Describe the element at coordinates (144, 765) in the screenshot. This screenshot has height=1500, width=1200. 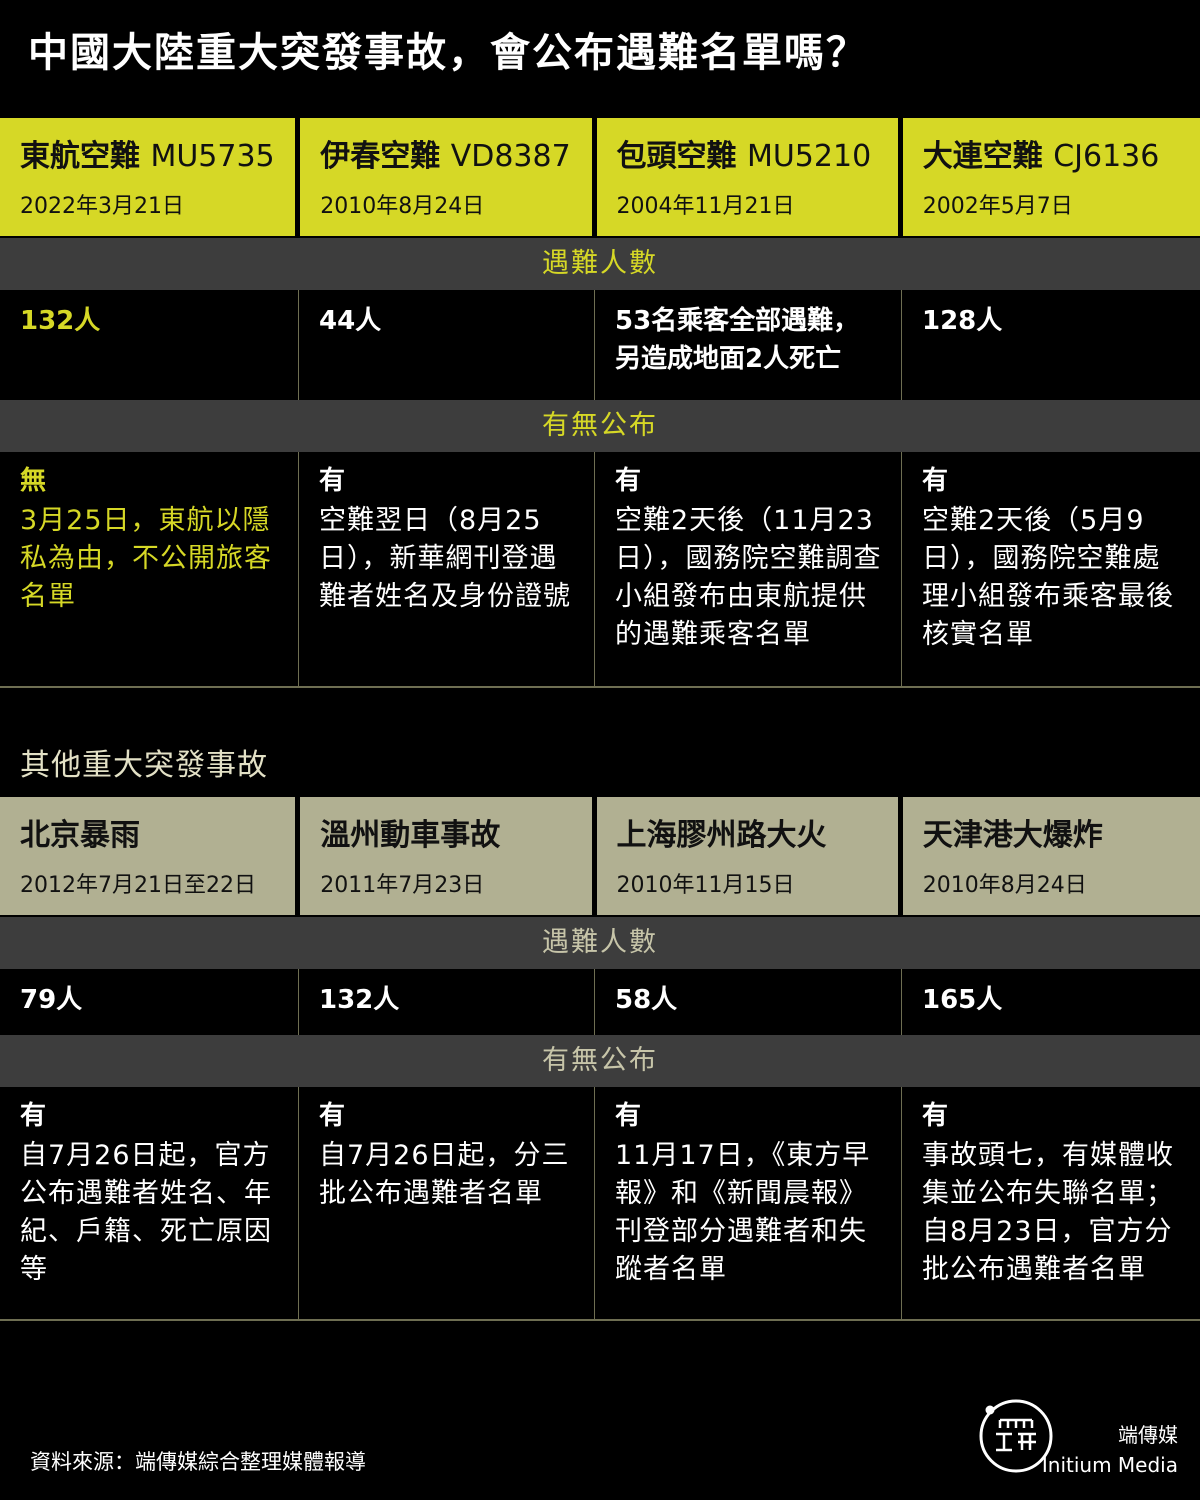
I see `other-section-title: 其他重大突發事故` at that location.